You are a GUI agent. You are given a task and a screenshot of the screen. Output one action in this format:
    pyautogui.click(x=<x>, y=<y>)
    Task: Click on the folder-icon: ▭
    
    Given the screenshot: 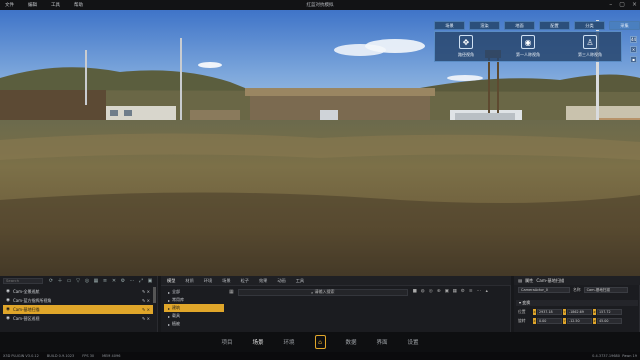 What is the action you would take?
    pyautogui.click(x=69, y=281)
    